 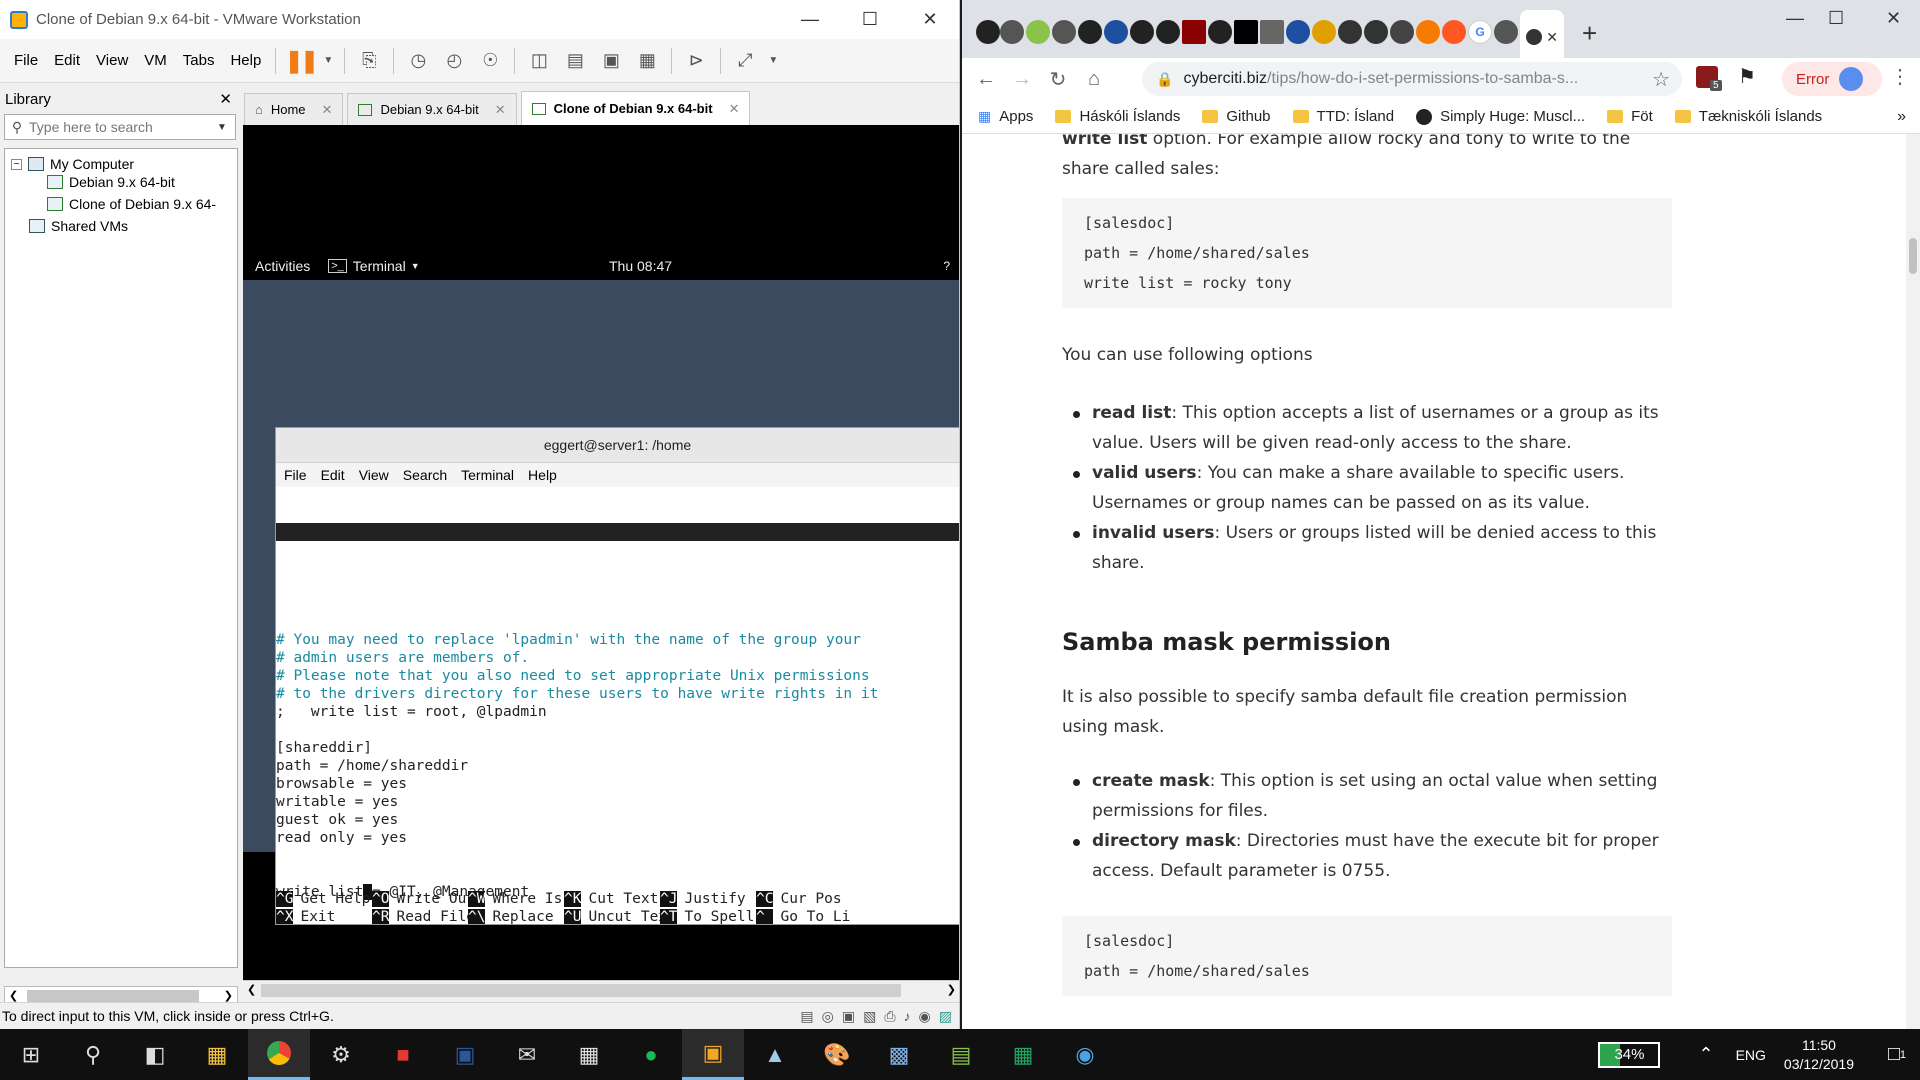 I want to click on app-icon: ▤, so click(x=961, y=1054).